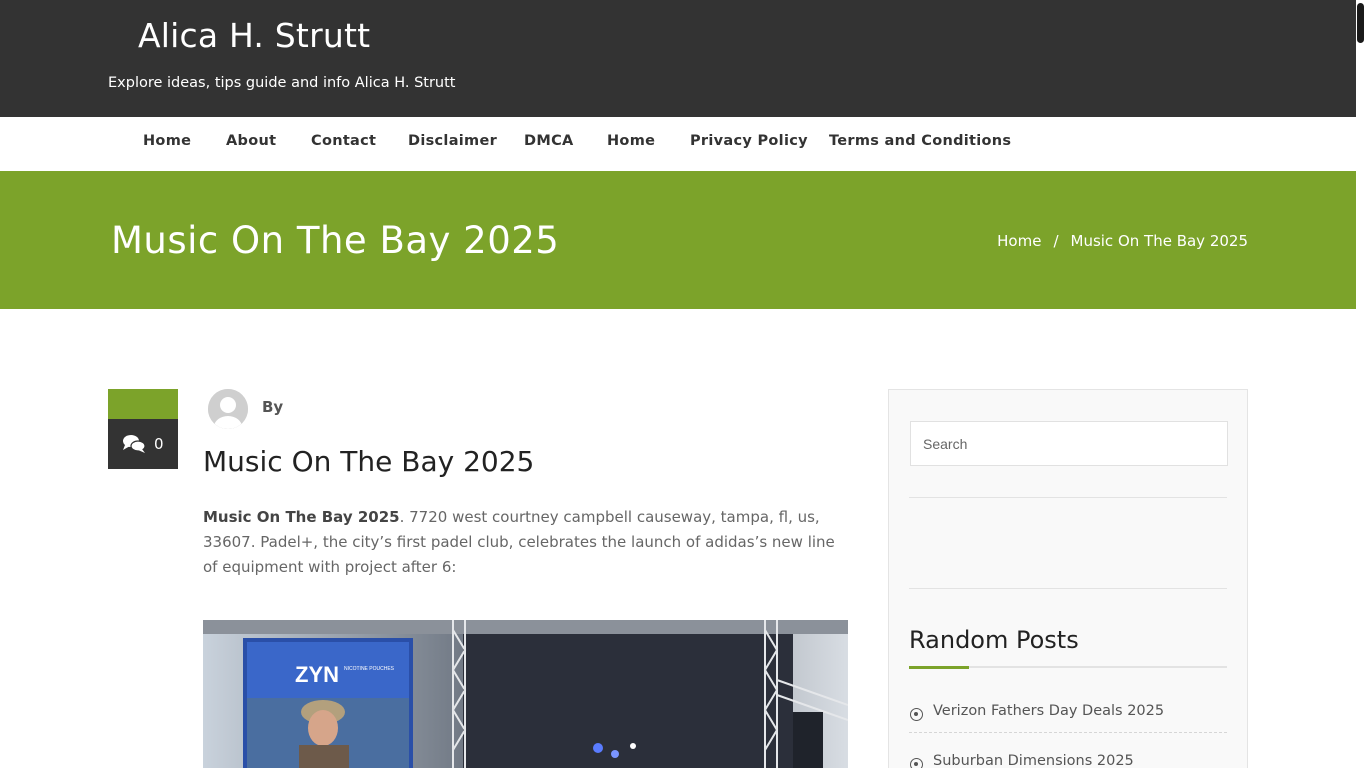  What do you see at coordinates (335, 240) in the screenshot?
I see `page-title: Music On The Bay 2025` at bounding box center [335, 240].